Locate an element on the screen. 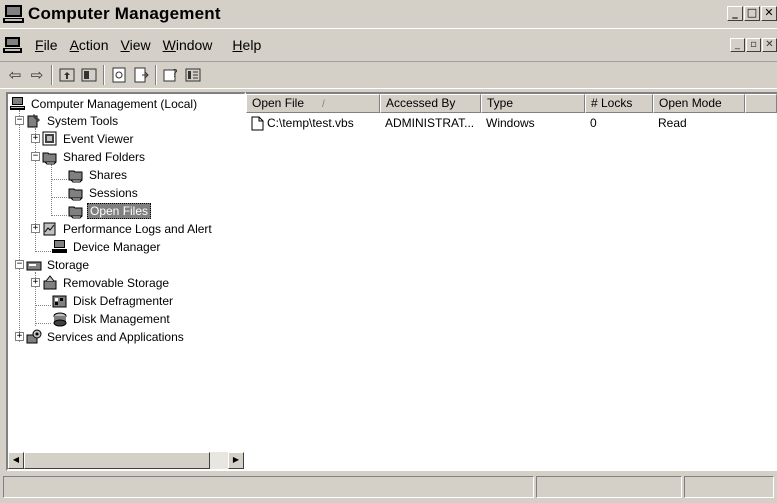 Image resolution: width=777 pixels, height=503 pixels. minimize-button: _ is located at coordinates (735, 13).